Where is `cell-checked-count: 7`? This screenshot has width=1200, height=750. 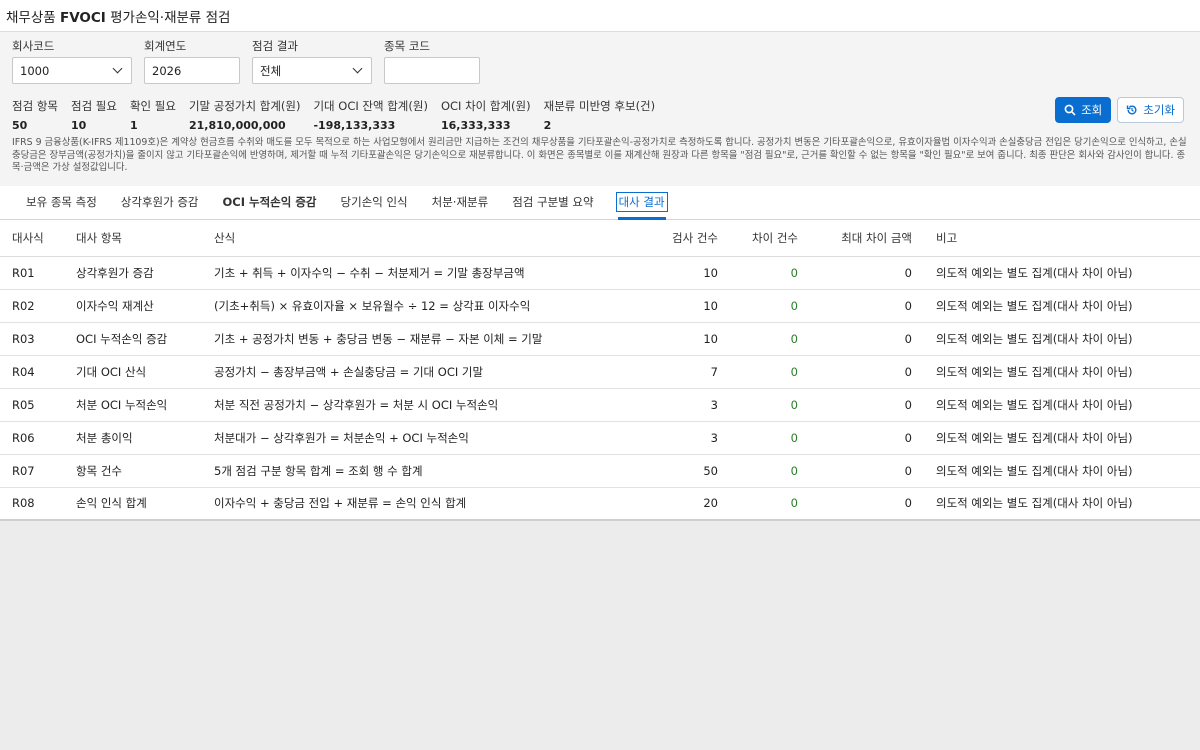 cell-checked-count: 7 is located at coordinates (665, 372).